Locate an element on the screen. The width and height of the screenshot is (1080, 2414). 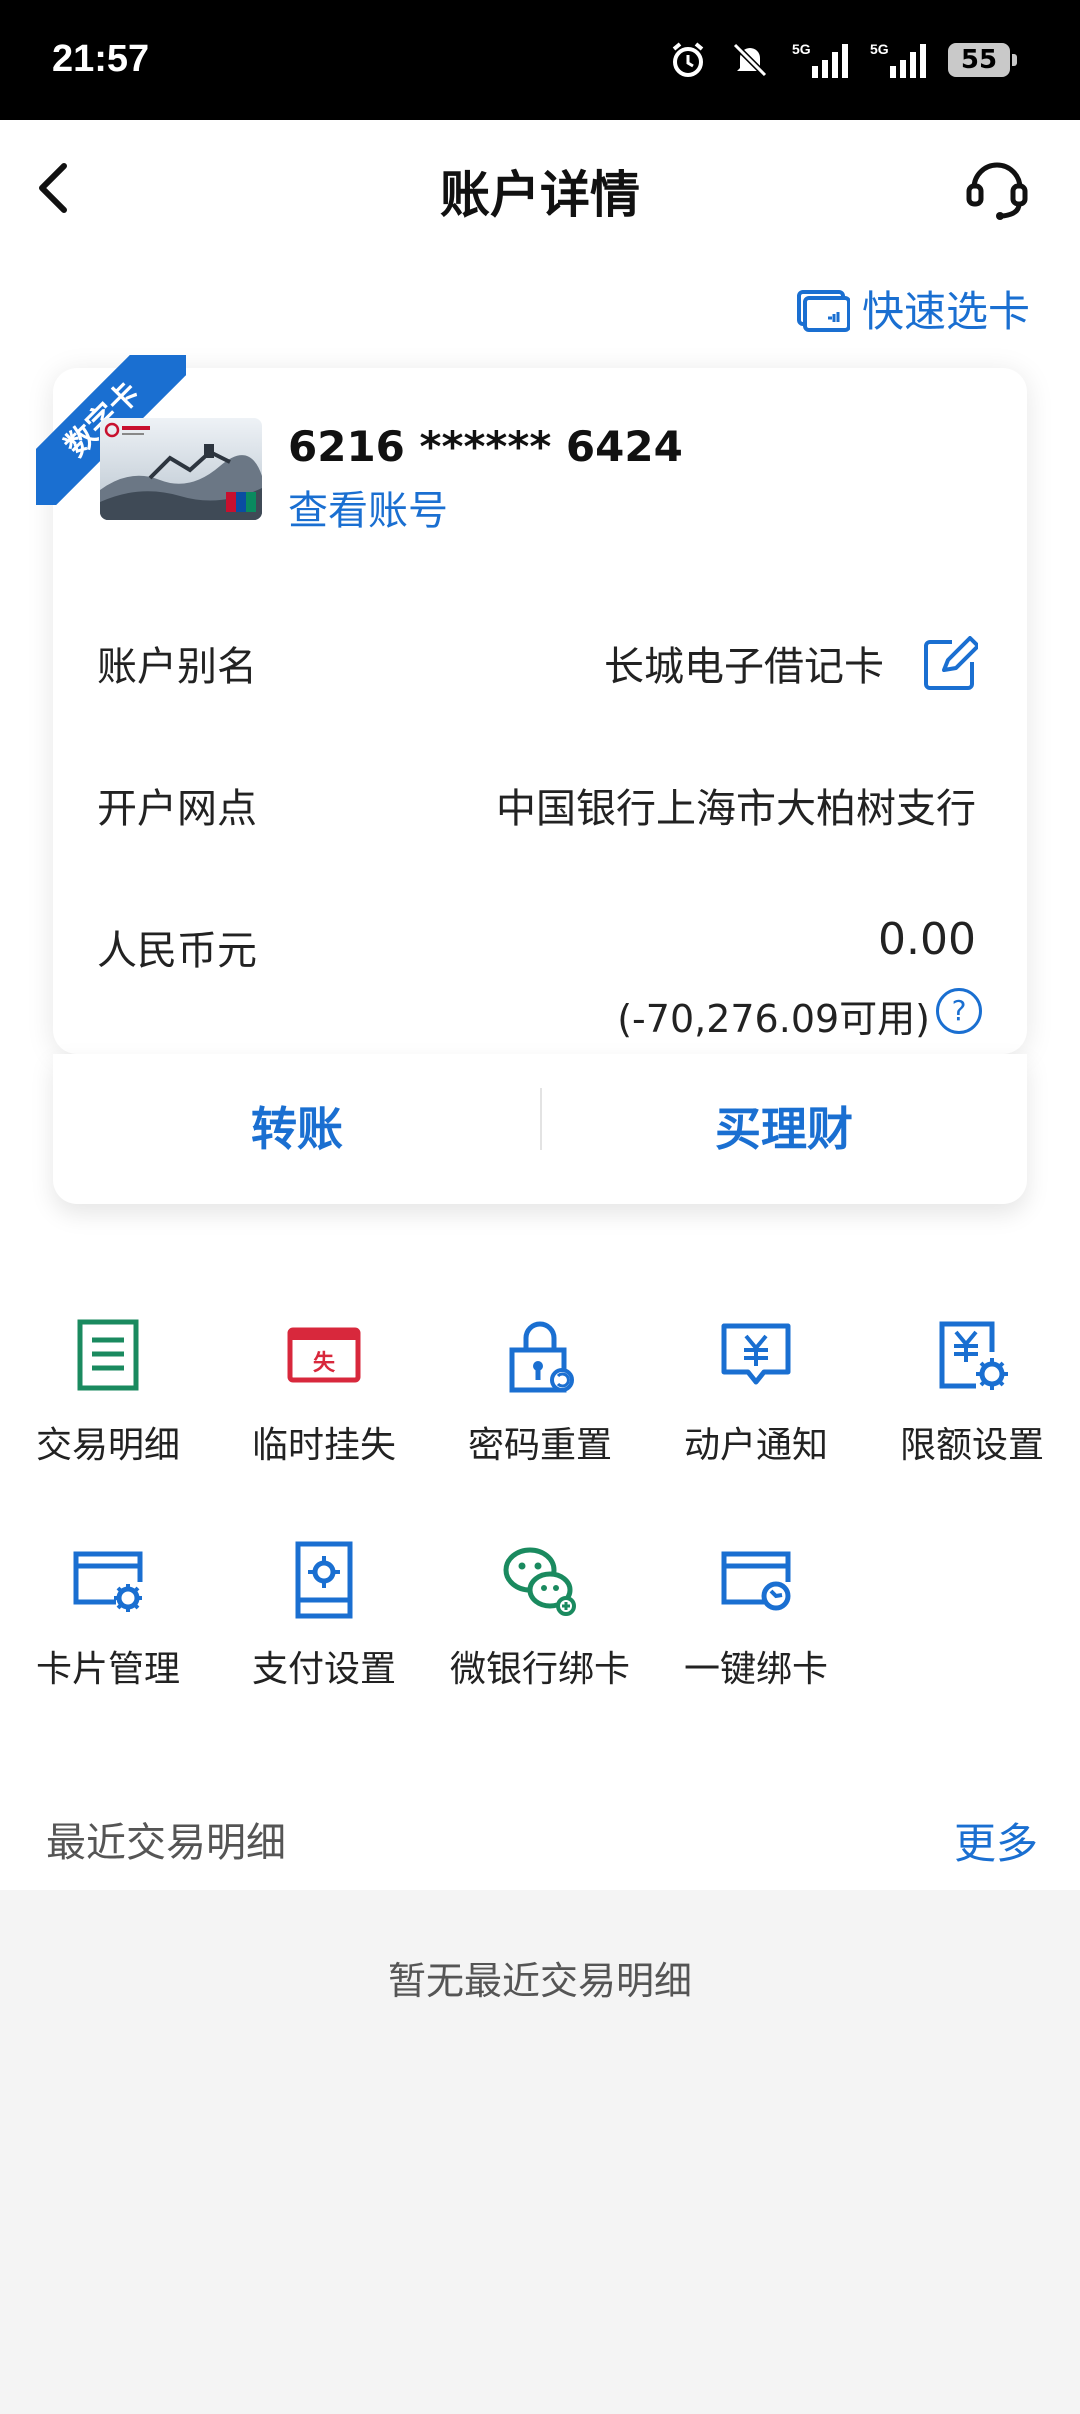
mute-icon is located at coordinates (750, 60).